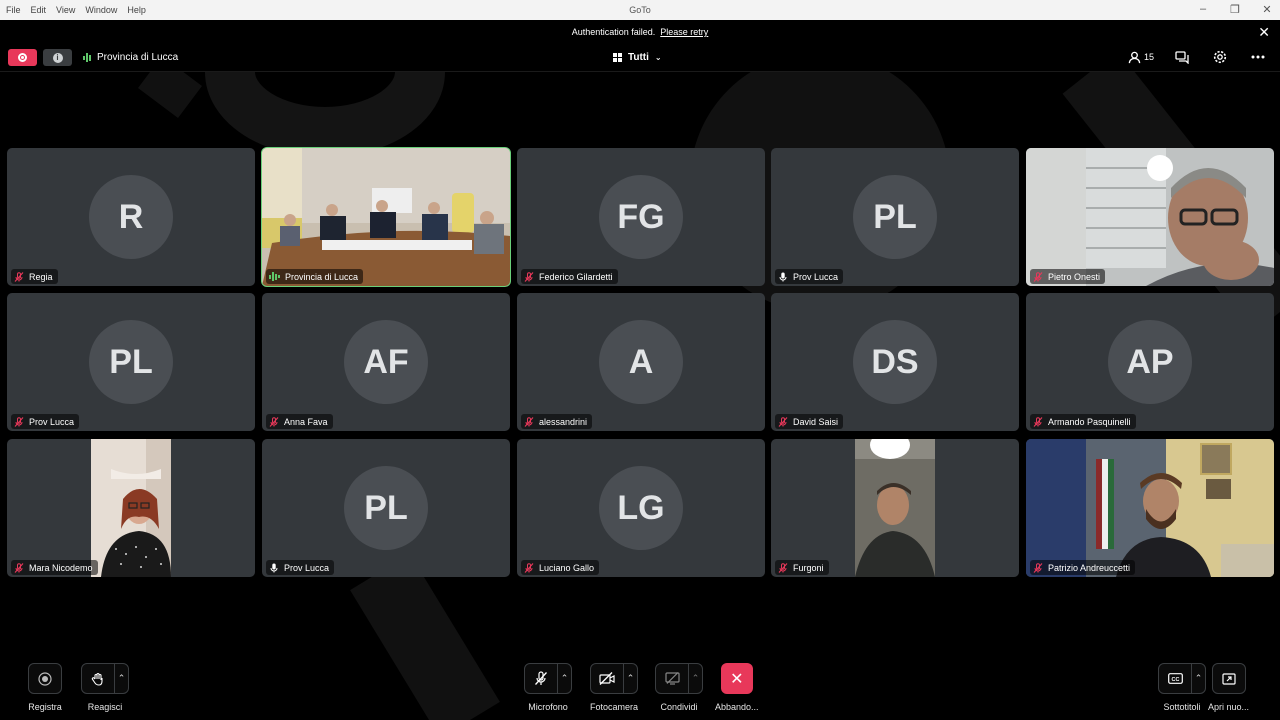 This screenshot has height=720, width=1280. Describe the element at coordinates (1141, 57) in the screenshot. I see `participants-button: 15` at that location.